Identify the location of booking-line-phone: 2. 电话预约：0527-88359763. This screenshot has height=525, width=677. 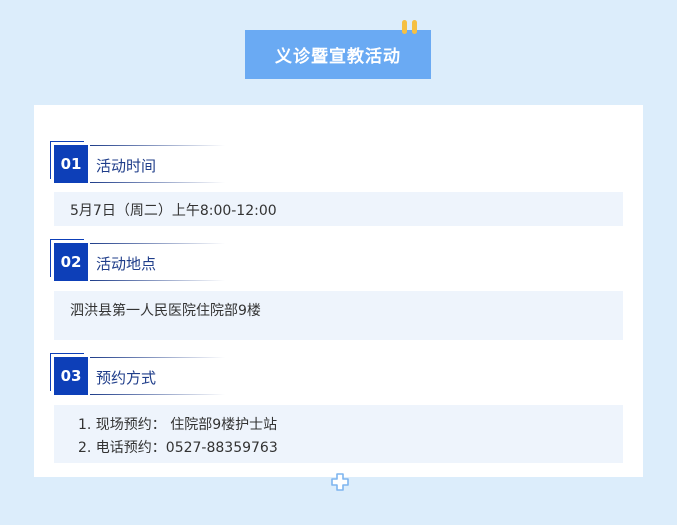
(178, 448).